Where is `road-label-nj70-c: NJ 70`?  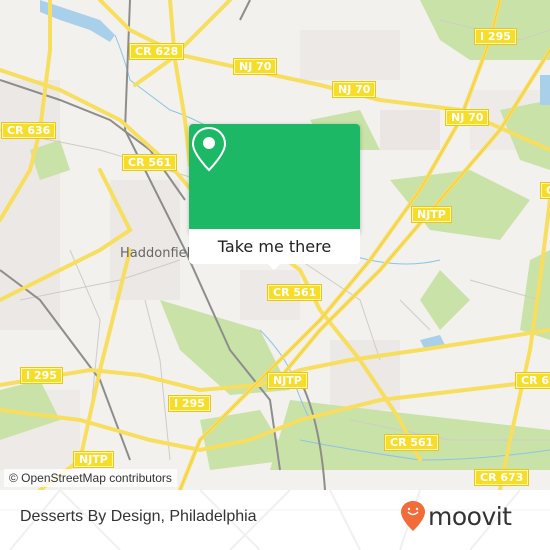 road-label-nj70-c: NJ 70 is located at coordinates (467, 117).